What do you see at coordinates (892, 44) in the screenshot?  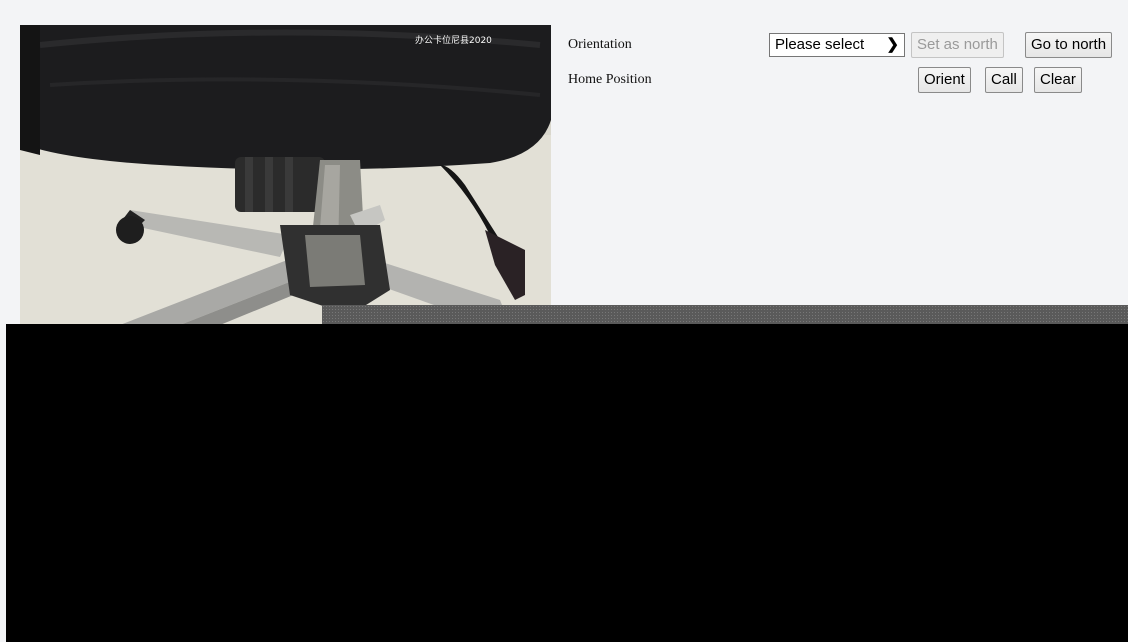 I see `chevron-down-icon: ❯` at bounding box center [892, 44].